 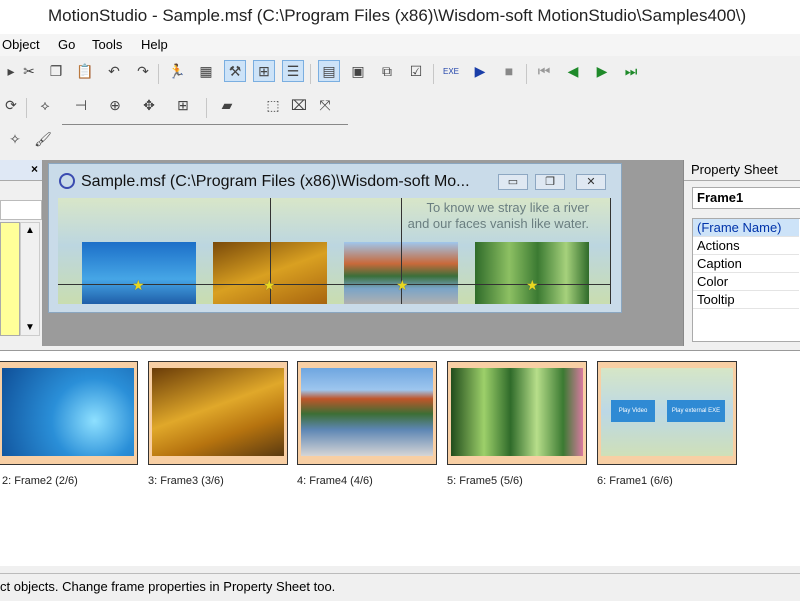 What do you see at coordinates (480, 71) in the screenshot?
I see `play-icon: ▶` at bounding box center [480, 71].